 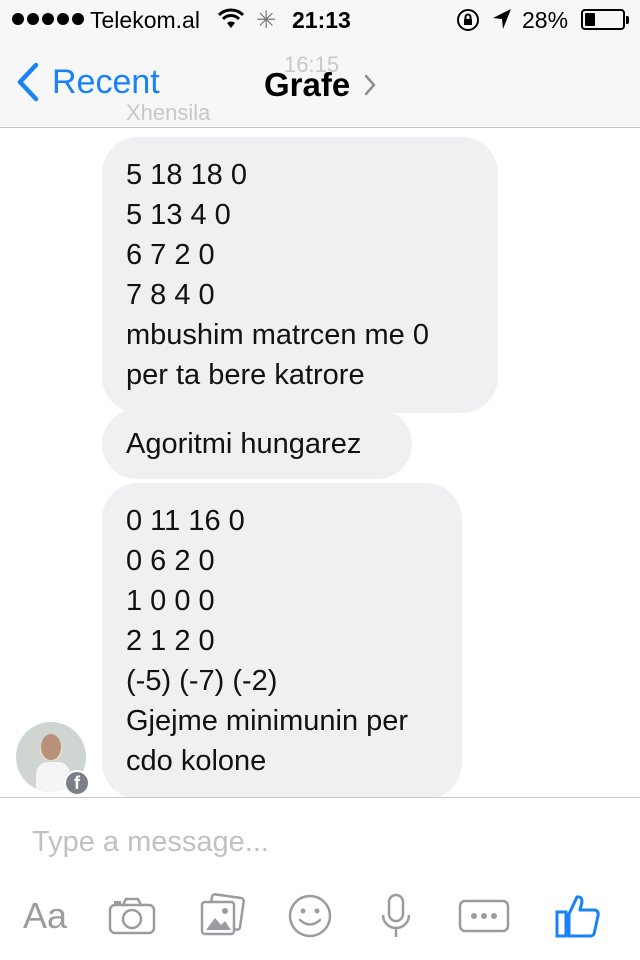 I want to click on gallery-button, so click(x=222, y=916).